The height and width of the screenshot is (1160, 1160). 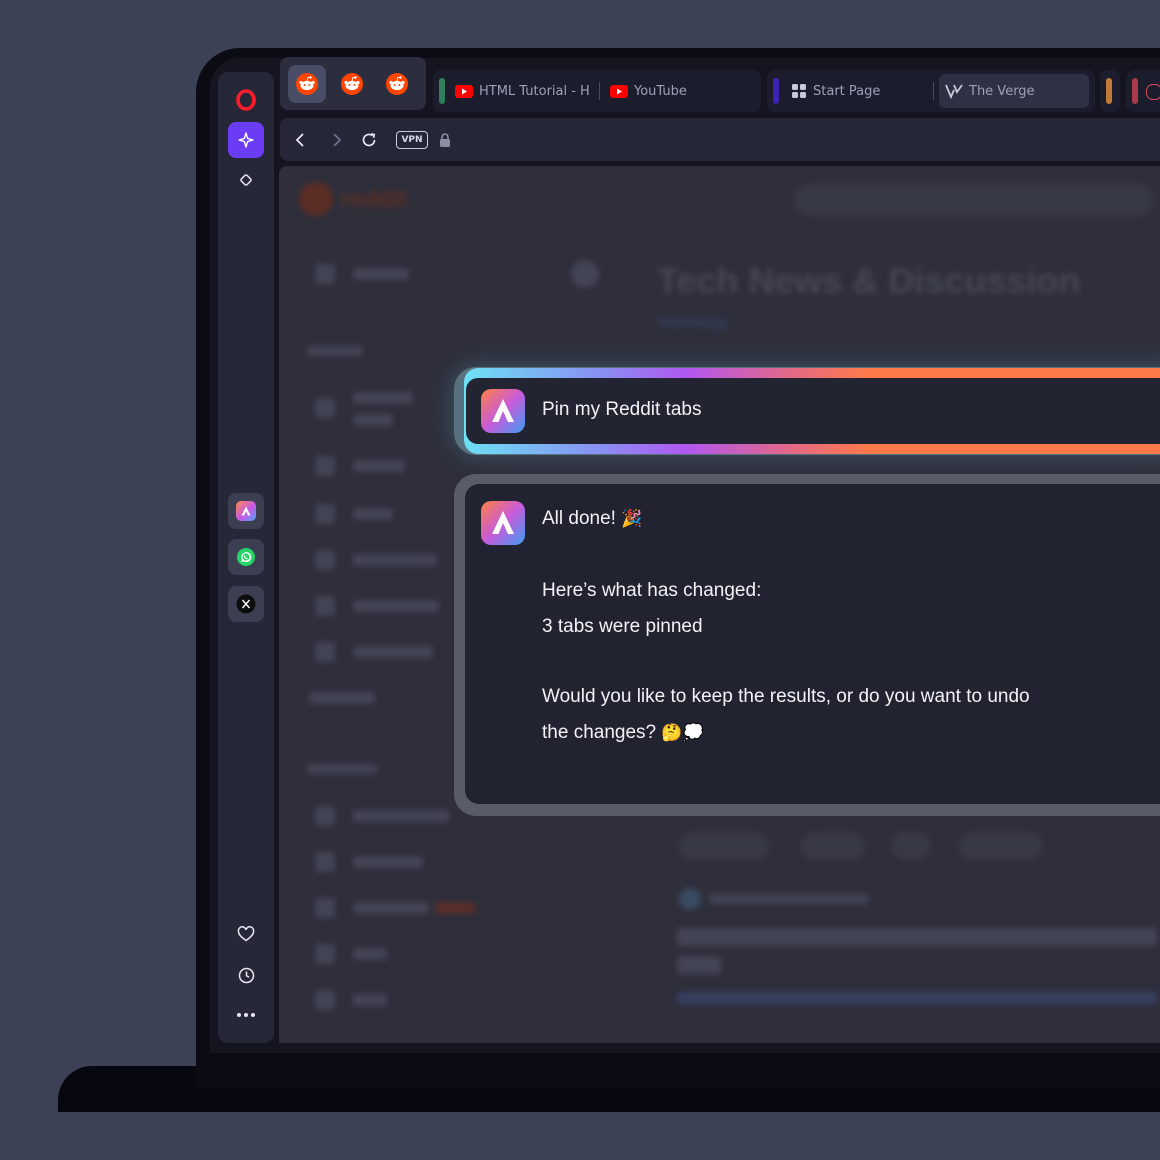 What do you see at coordinates (869, 280) in the screenshot?
I see `page-title: Tech News & Discussion` at bounding box center [869, 280].